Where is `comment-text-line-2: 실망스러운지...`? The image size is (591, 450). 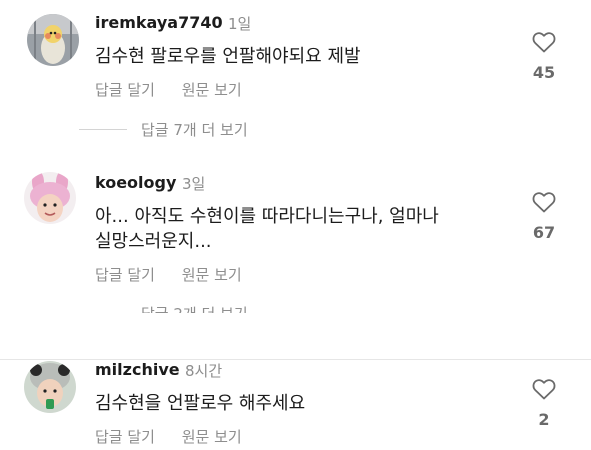 comment-text-line-2: 실망스러운지... is located at coordinates (153, 241).